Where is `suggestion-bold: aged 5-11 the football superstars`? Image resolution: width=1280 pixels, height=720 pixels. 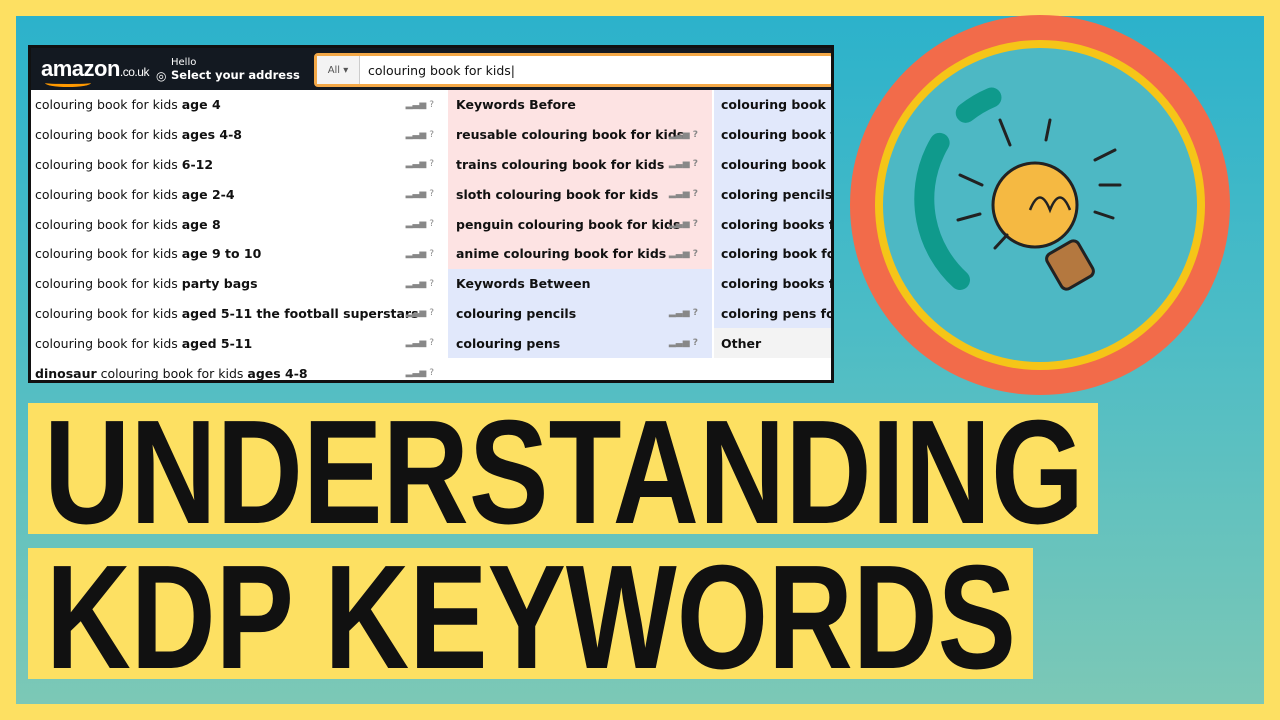 suggestion-bold: aged 5-11 the football superstars is located at coordinates (300, 313).